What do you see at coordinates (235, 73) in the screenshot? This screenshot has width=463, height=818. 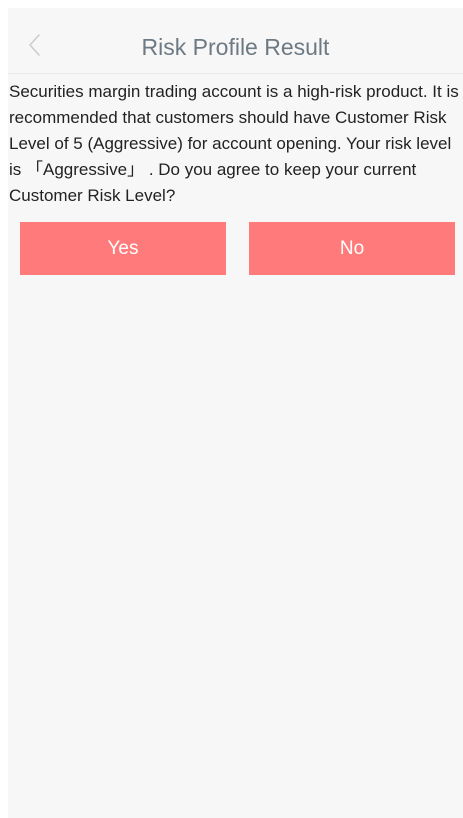 I see `header-divider` at bounding box center [235, 73].